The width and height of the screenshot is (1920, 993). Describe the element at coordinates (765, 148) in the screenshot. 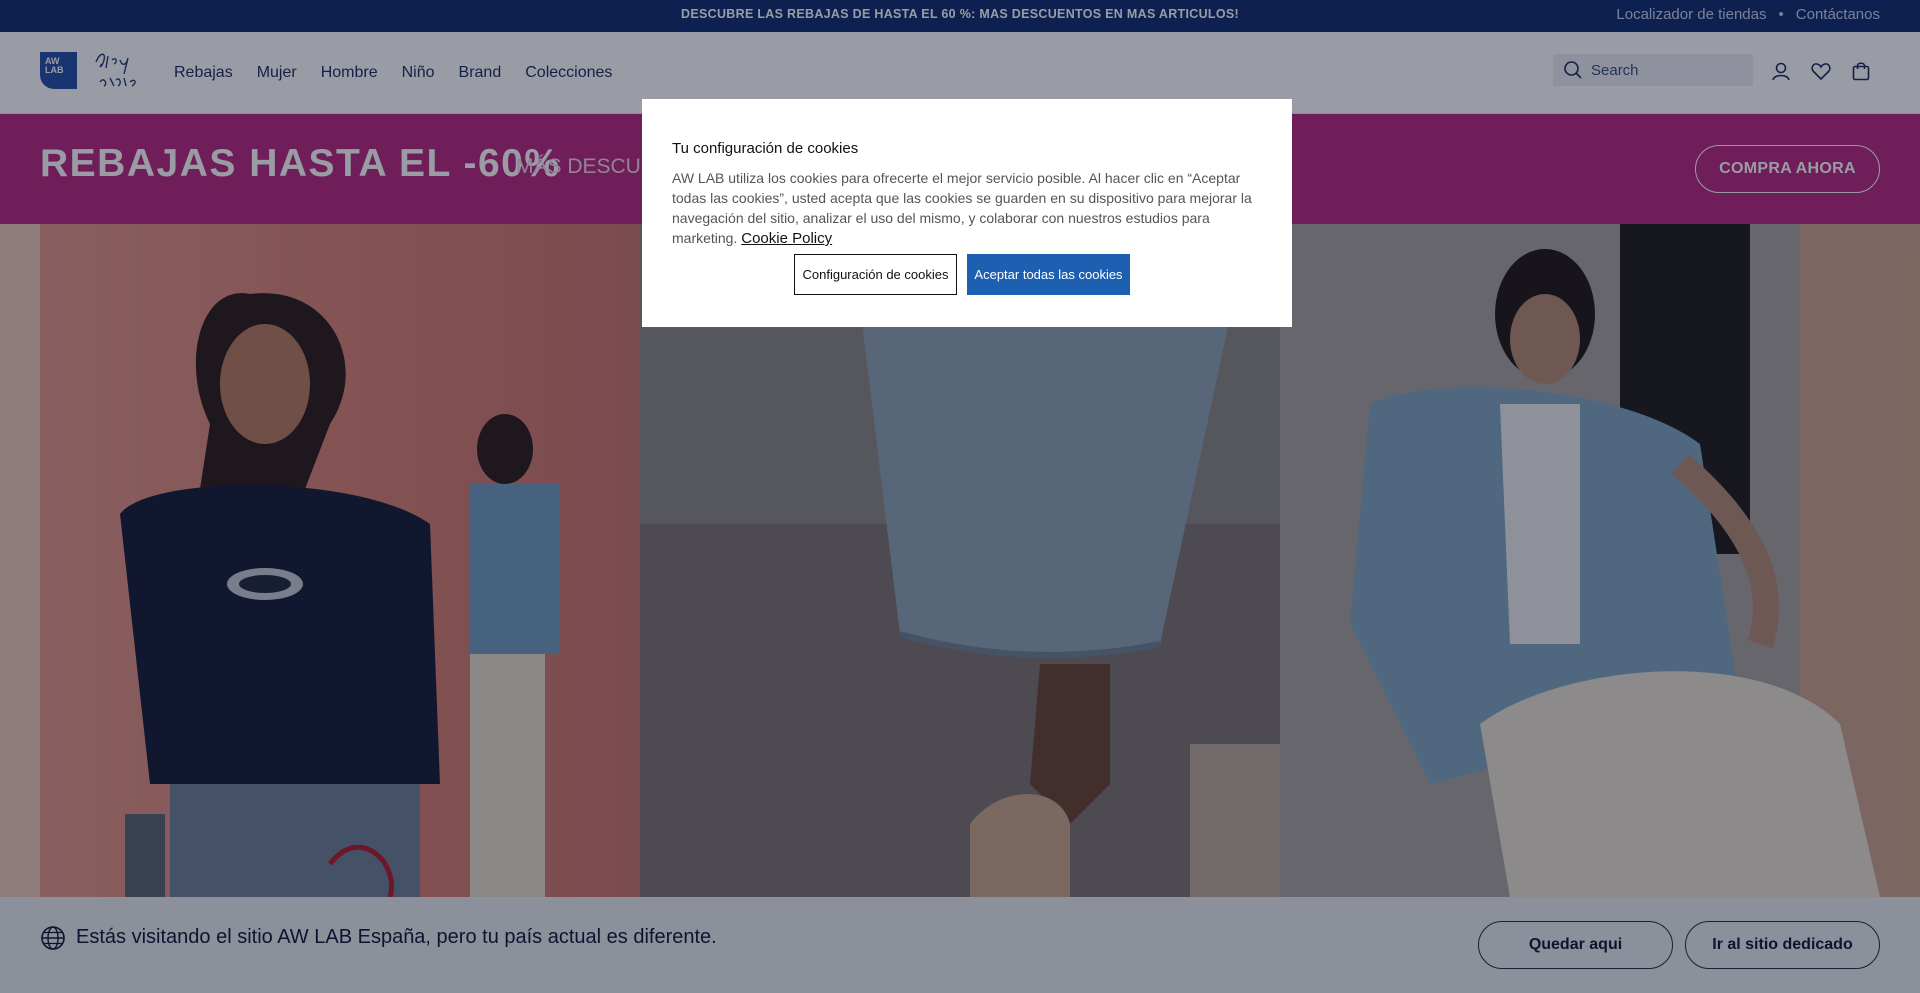

I see `cookie-title: Tu configuración de cookies` at that location.